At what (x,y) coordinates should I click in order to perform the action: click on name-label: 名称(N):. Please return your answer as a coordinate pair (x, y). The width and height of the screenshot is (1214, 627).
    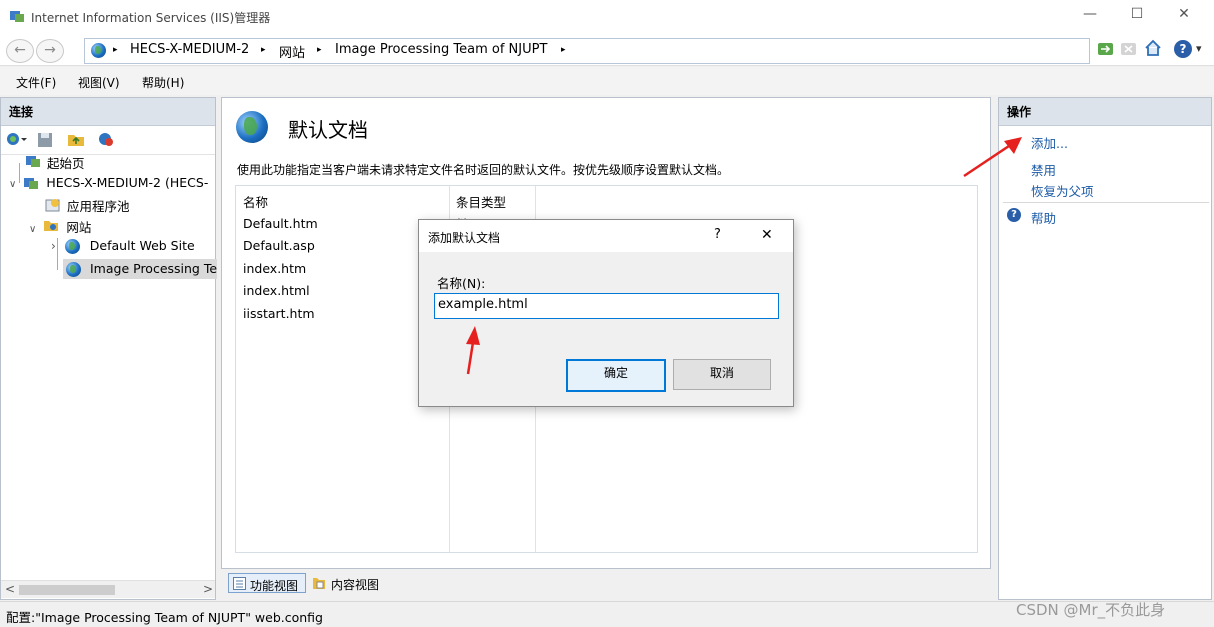
    Looking at the image, I should click on (461, 283).